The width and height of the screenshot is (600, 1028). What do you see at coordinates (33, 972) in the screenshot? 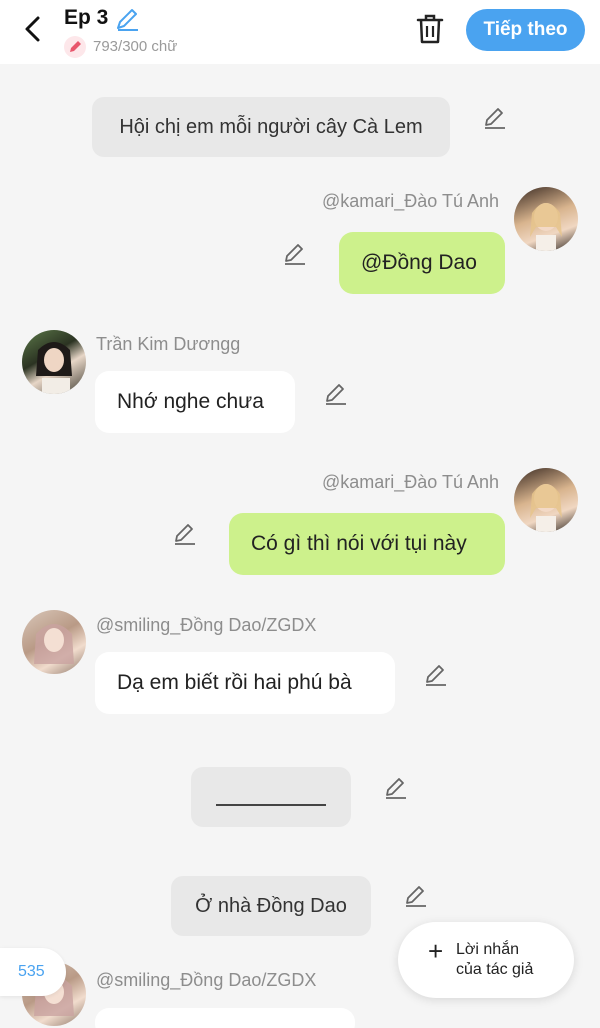
I see `counter-badge: 535` at bounding box center [33, 972].